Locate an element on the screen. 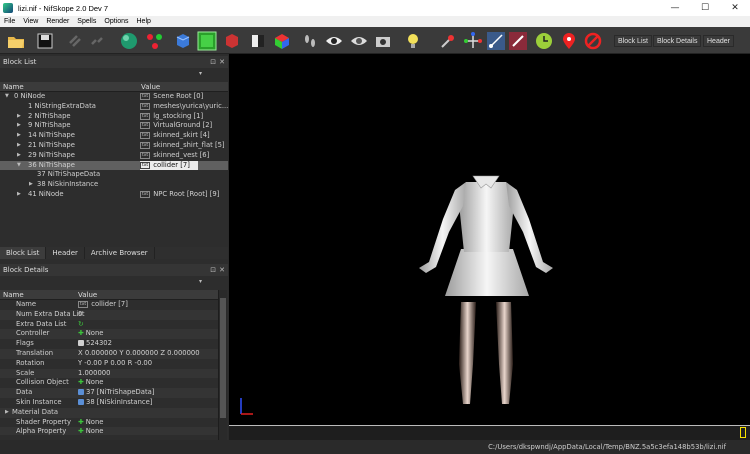 The width and height of the screenshot is (750, 454). toolbar-header-button: Header is located at coordinates (718, 41).